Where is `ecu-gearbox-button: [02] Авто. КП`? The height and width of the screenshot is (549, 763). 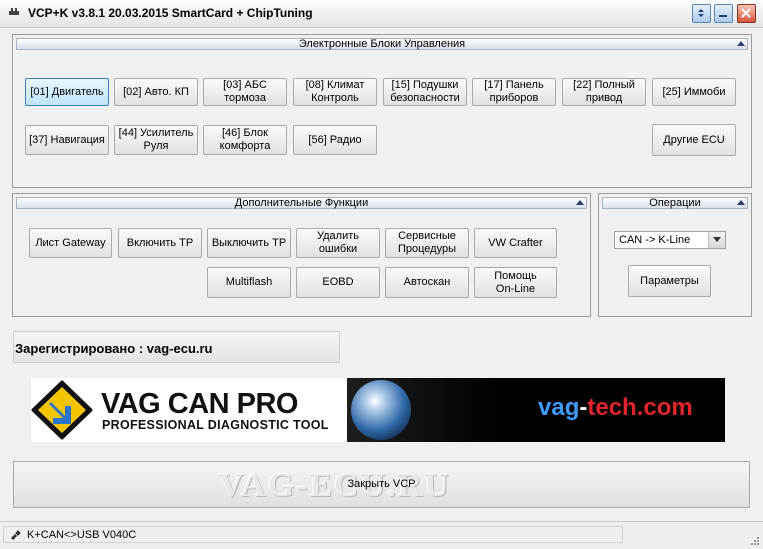 ecu-gearbox-button: [02] Авто. КП is located at coordinates (156, 92).